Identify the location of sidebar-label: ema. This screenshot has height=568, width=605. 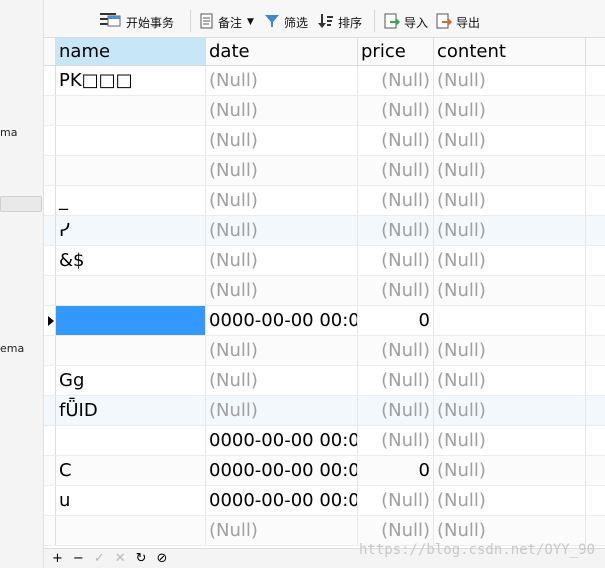
(12, 348).